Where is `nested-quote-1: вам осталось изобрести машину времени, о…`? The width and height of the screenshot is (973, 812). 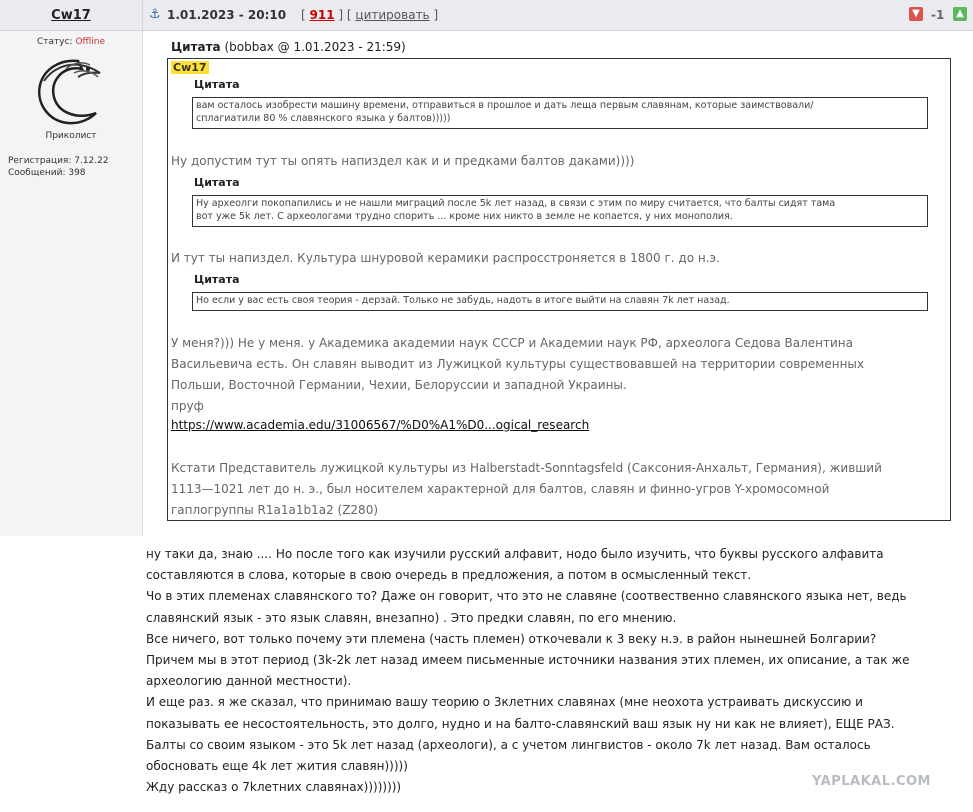
nested-quote-1: вам осталось изобрести машину времени, о… is located at coordinates (560, 113).